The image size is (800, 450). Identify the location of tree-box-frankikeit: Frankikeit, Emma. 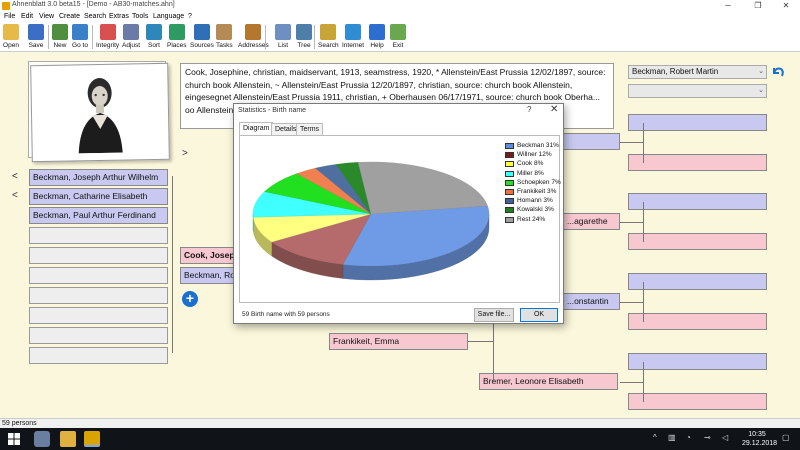
(398, 341).